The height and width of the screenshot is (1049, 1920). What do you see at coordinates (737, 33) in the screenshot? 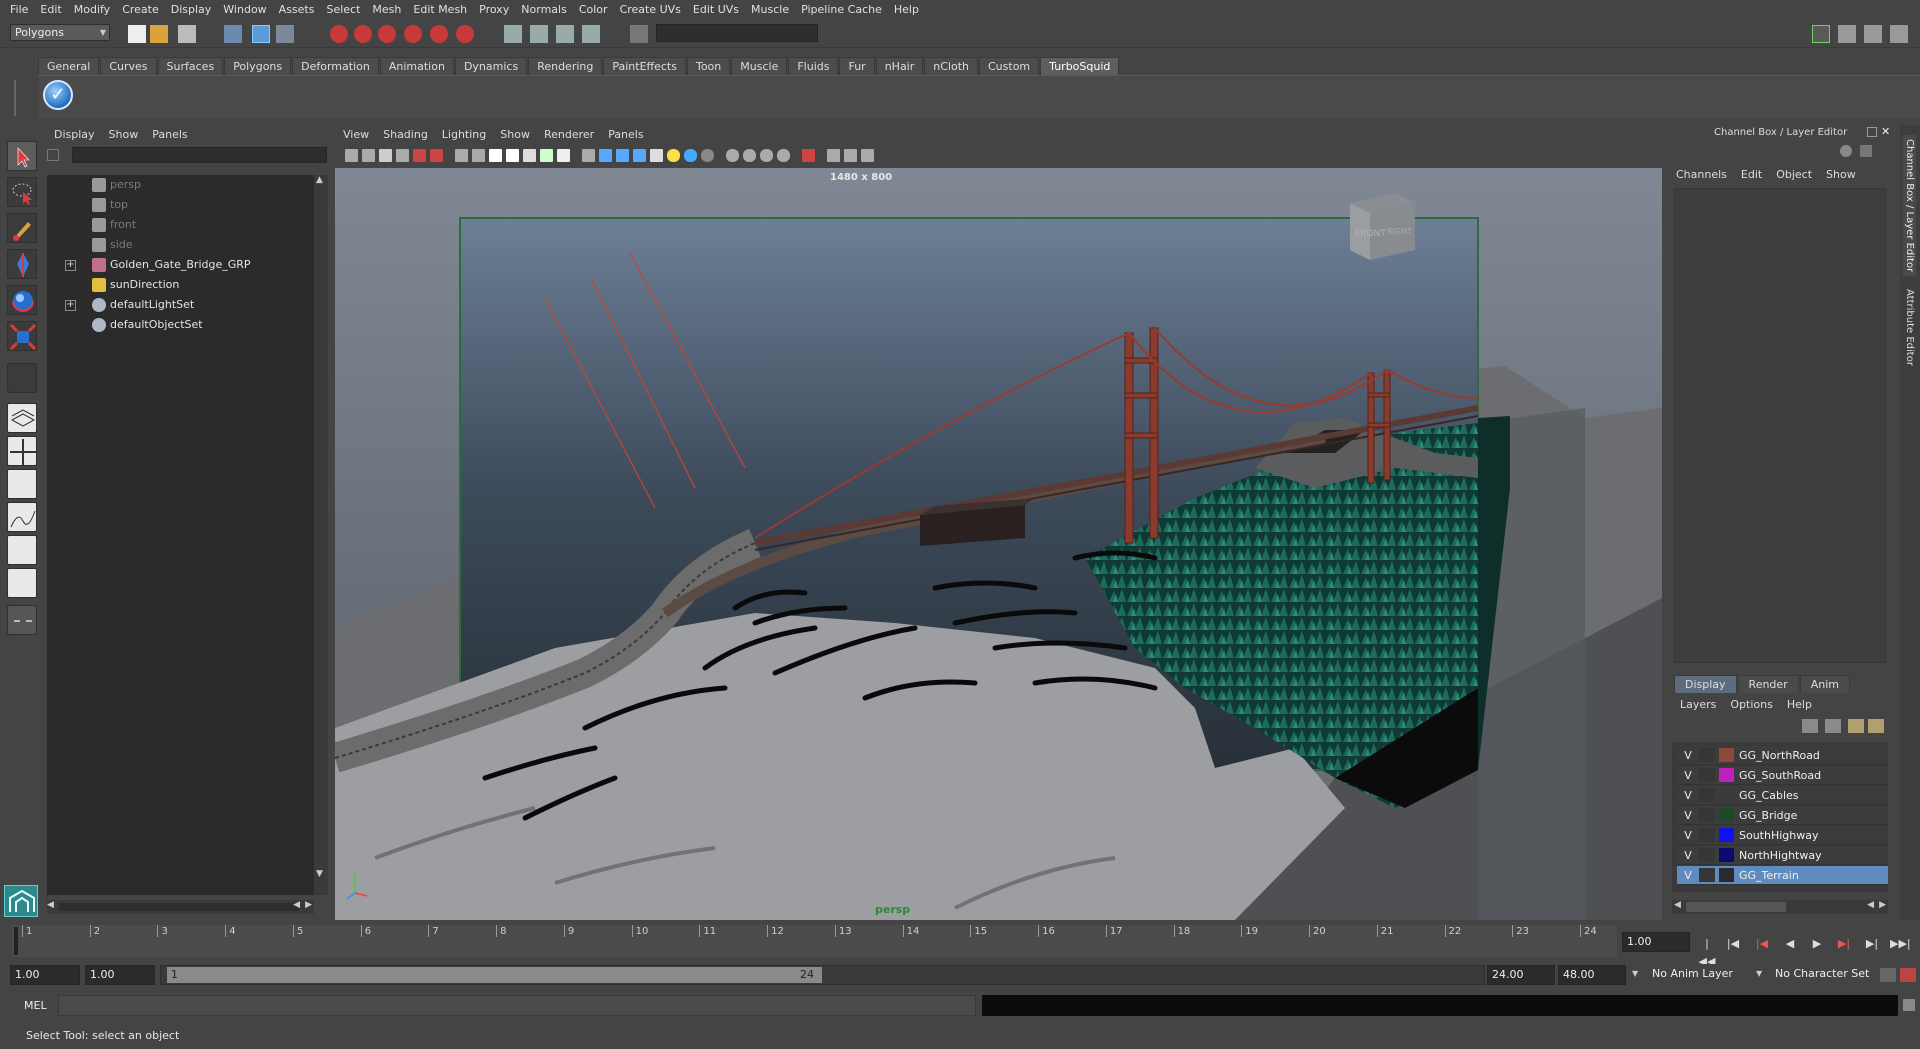
I see `quick-input-field` at bounding box center [737, 33].